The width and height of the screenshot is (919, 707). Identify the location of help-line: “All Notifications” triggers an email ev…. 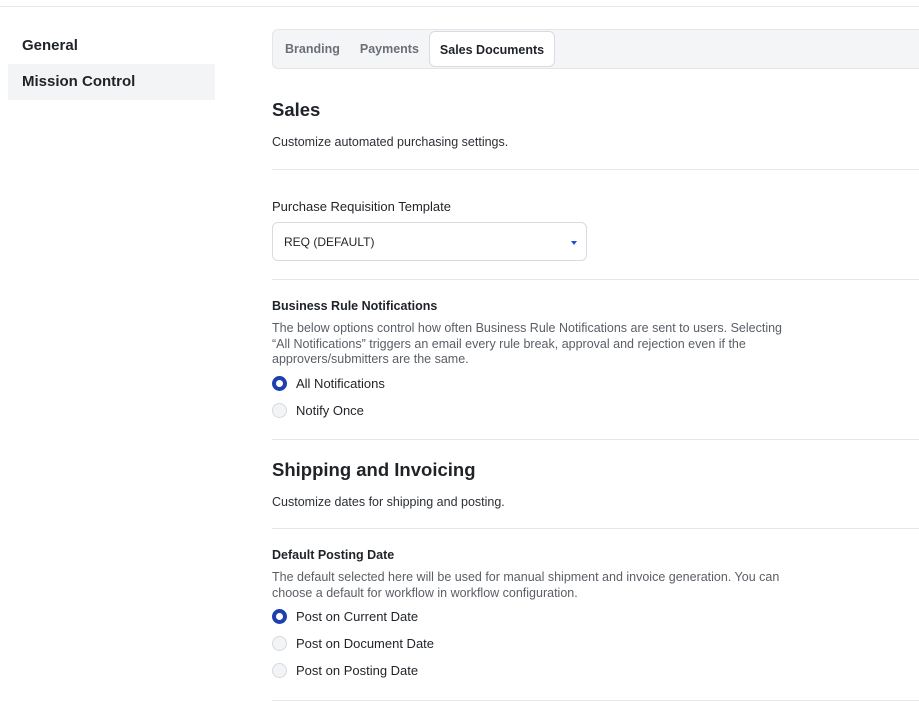
(509, 343).